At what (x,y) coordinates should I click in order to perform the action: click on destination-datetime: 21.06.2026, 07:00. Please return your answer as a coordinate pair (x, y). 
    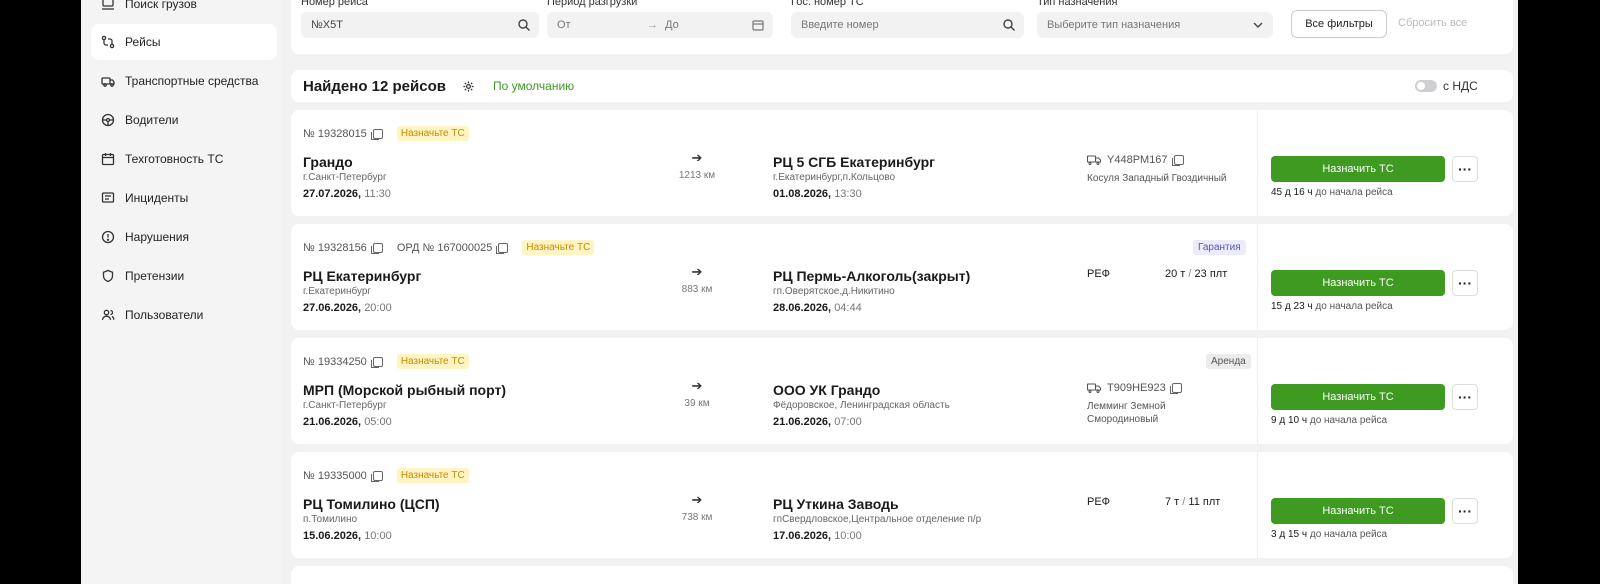
    Looking at the image, I should click on (817, 422).